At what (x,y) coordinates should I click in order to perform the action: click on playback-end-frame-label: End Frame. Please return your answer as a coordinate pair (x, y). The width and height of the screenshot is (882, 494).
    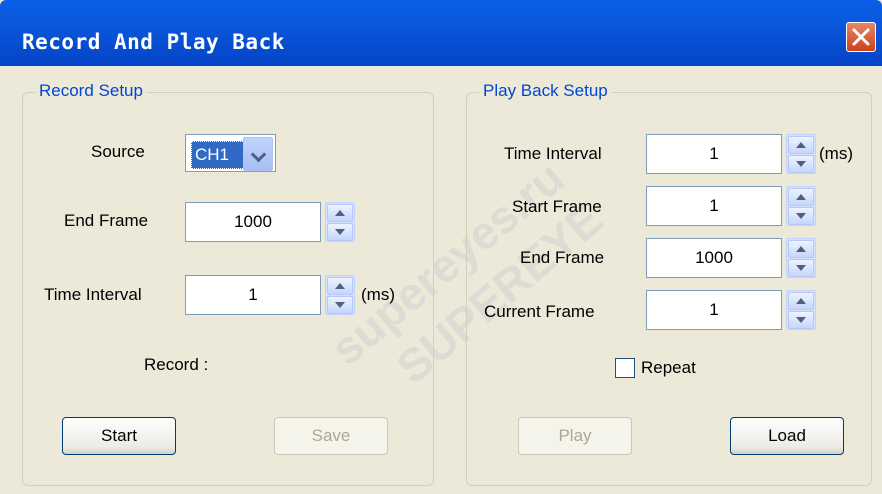
    Looking at the image, I should click on (562, 257).